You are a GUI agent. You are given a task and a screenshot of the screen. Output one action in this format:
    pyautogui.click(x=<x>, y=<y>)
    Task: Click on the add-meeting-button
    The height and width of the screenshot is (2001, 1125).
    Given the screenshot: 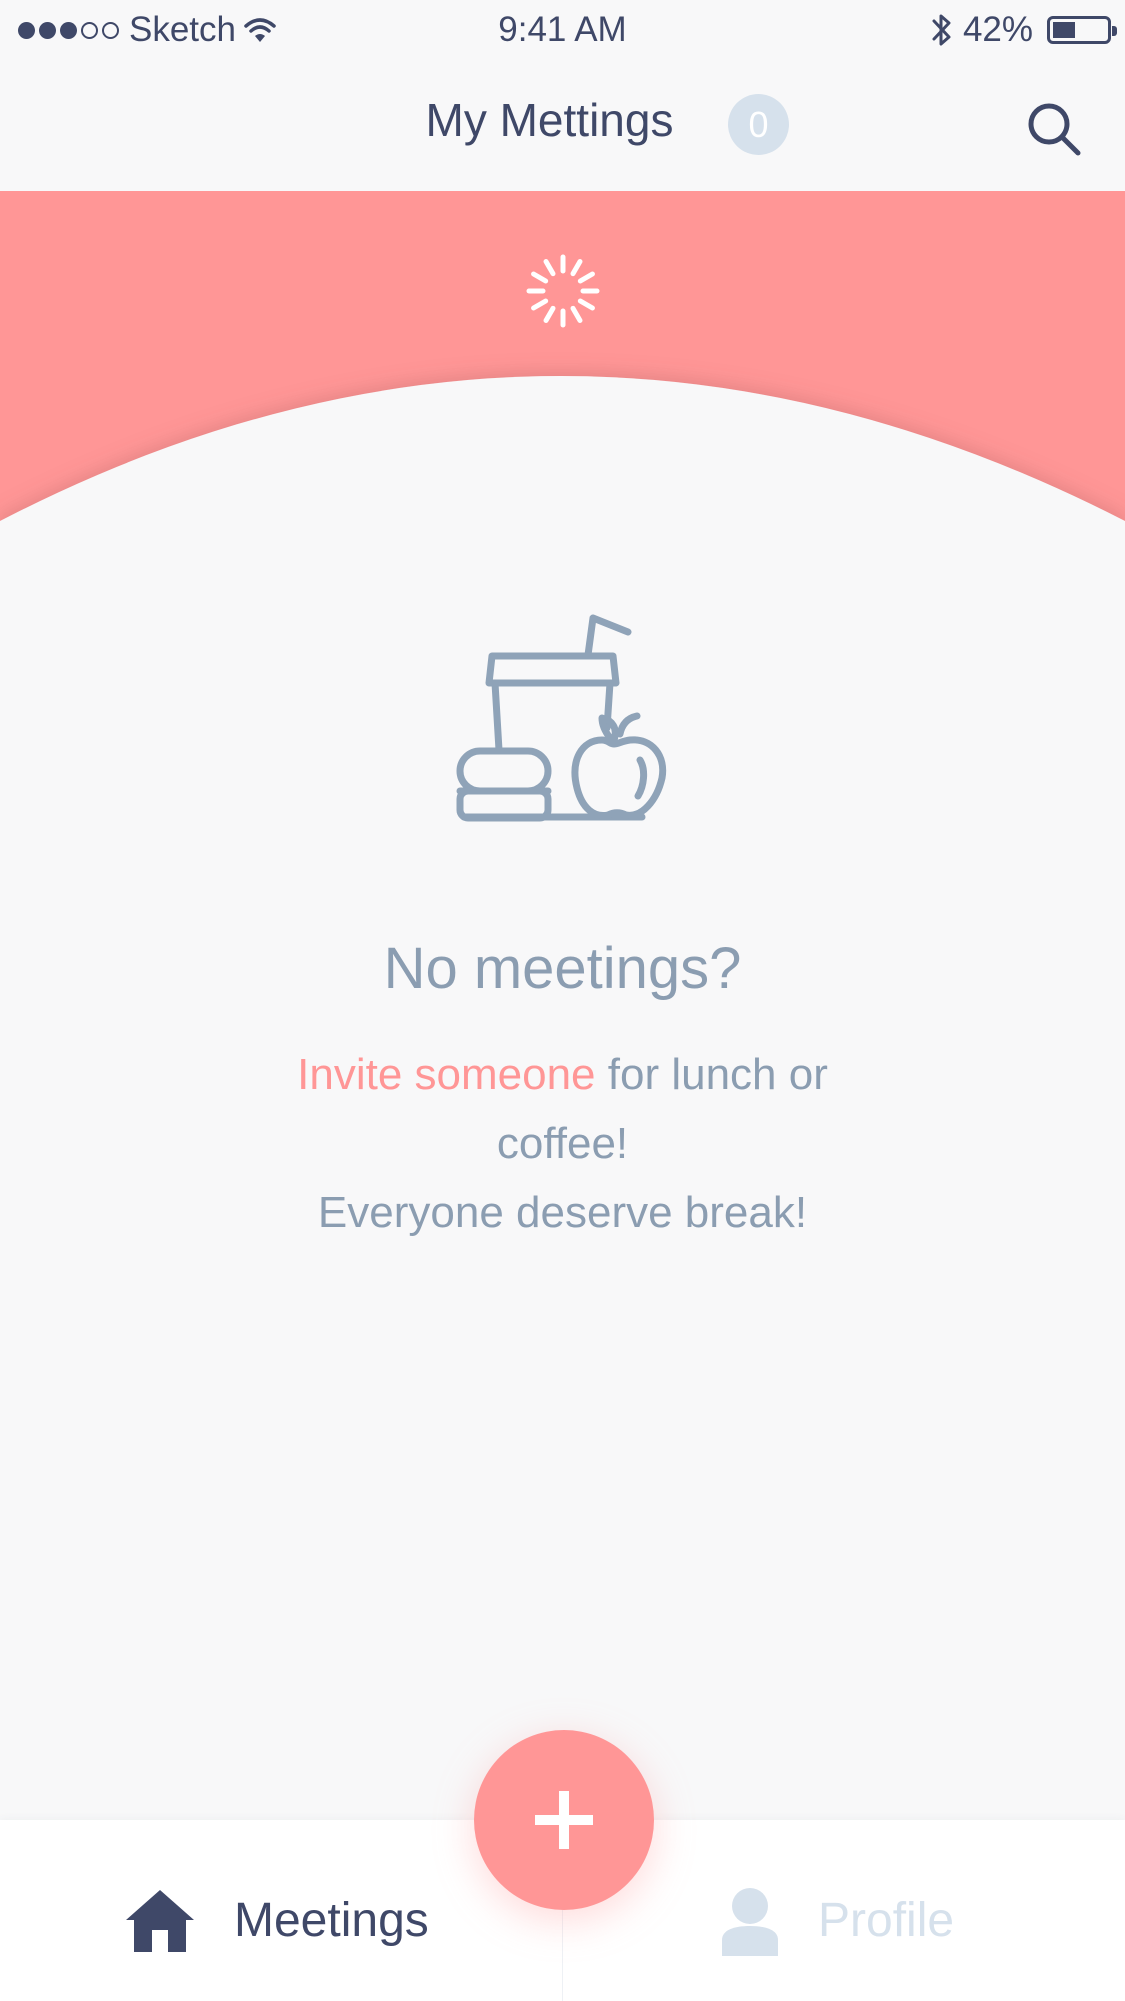 What is the action you would take?
    pyautogui.click(x=564, y=1820)
    